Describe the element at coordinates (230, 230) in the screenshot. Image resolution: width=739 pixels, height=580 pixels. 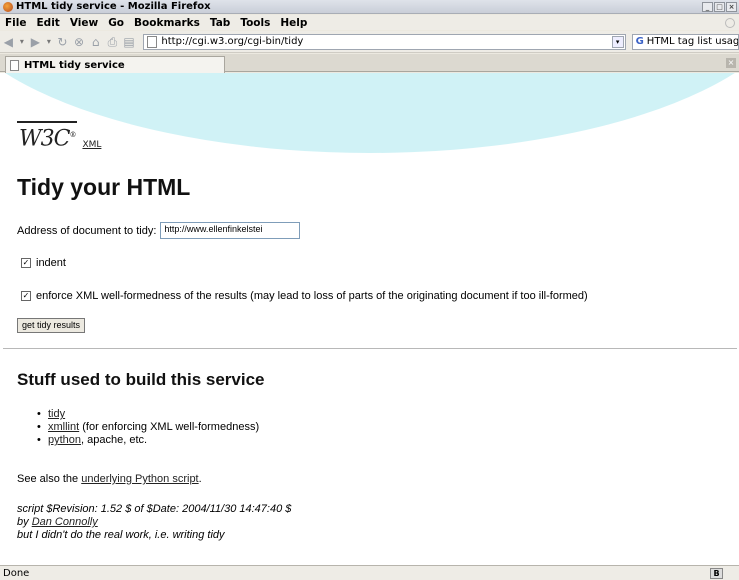
I see `address-input: http://www.ellenfinkelstei` at that location.